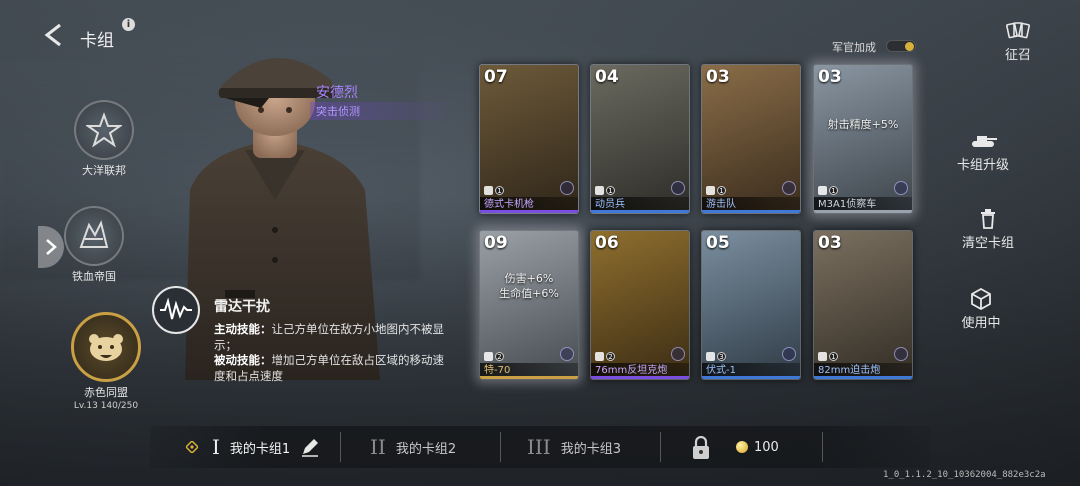  I want to click on tank-icon, so click(983, 141).